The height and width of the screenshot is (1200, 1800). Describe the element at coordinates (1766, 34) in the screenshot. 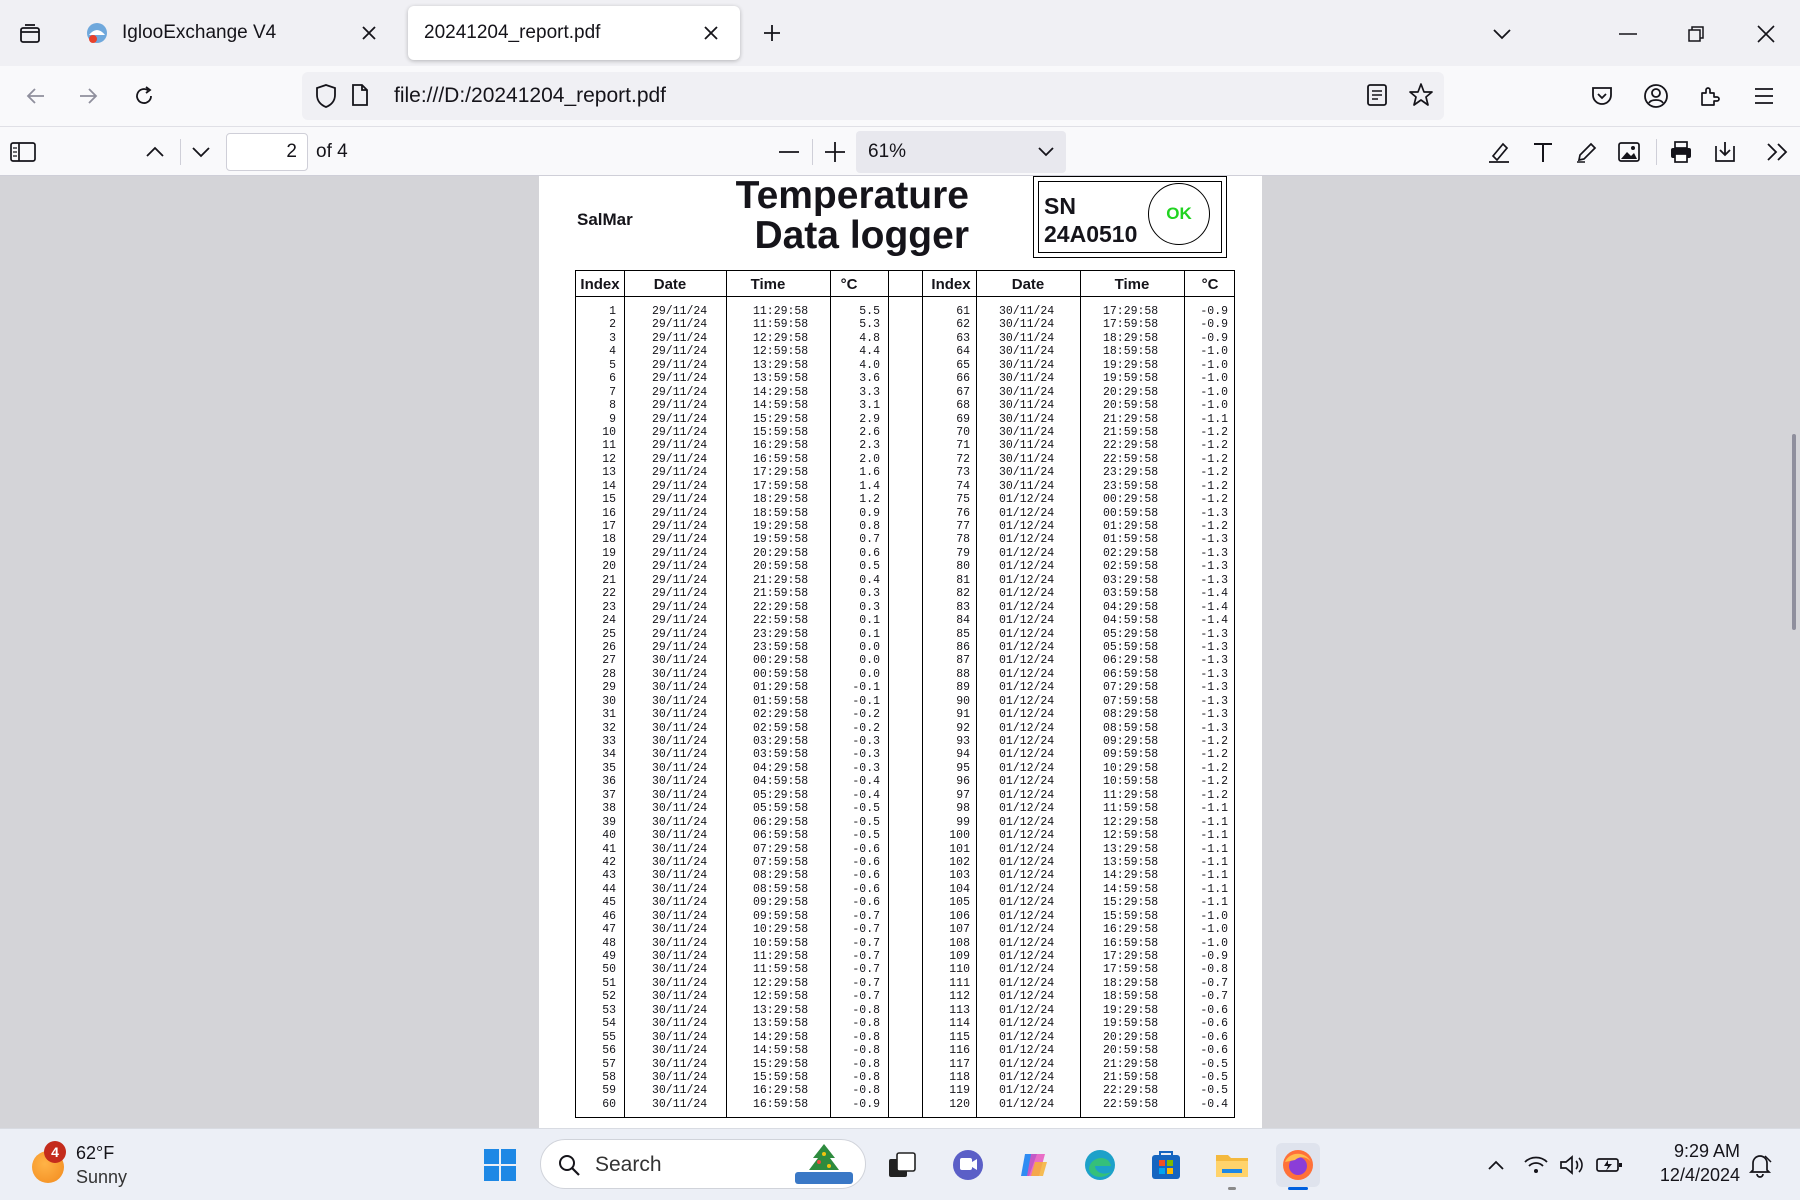

I see `close-window-button` at that location.